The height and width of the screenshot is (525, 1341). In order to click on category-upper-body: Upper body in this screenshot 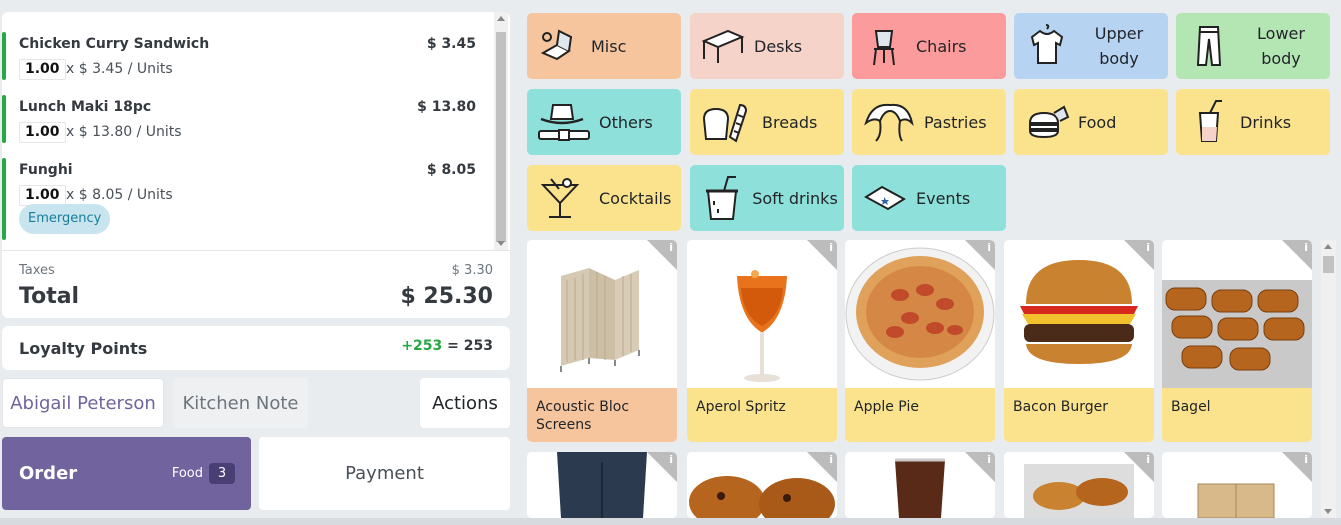, I will do `click(1091, 46)`.